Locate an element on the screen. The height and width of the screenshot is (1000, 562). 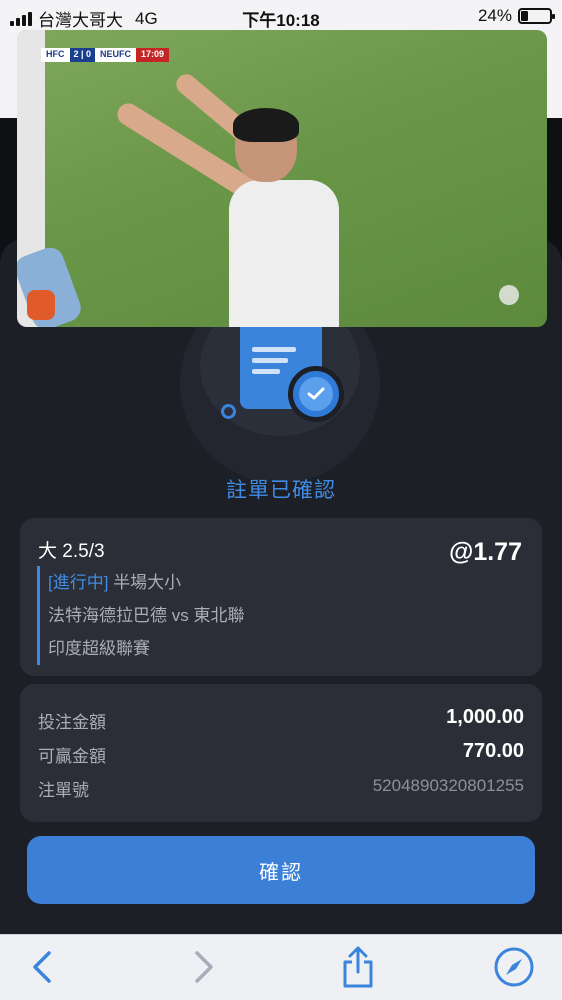
stake-label: 投注金額 is located at coordinates (72, 722).